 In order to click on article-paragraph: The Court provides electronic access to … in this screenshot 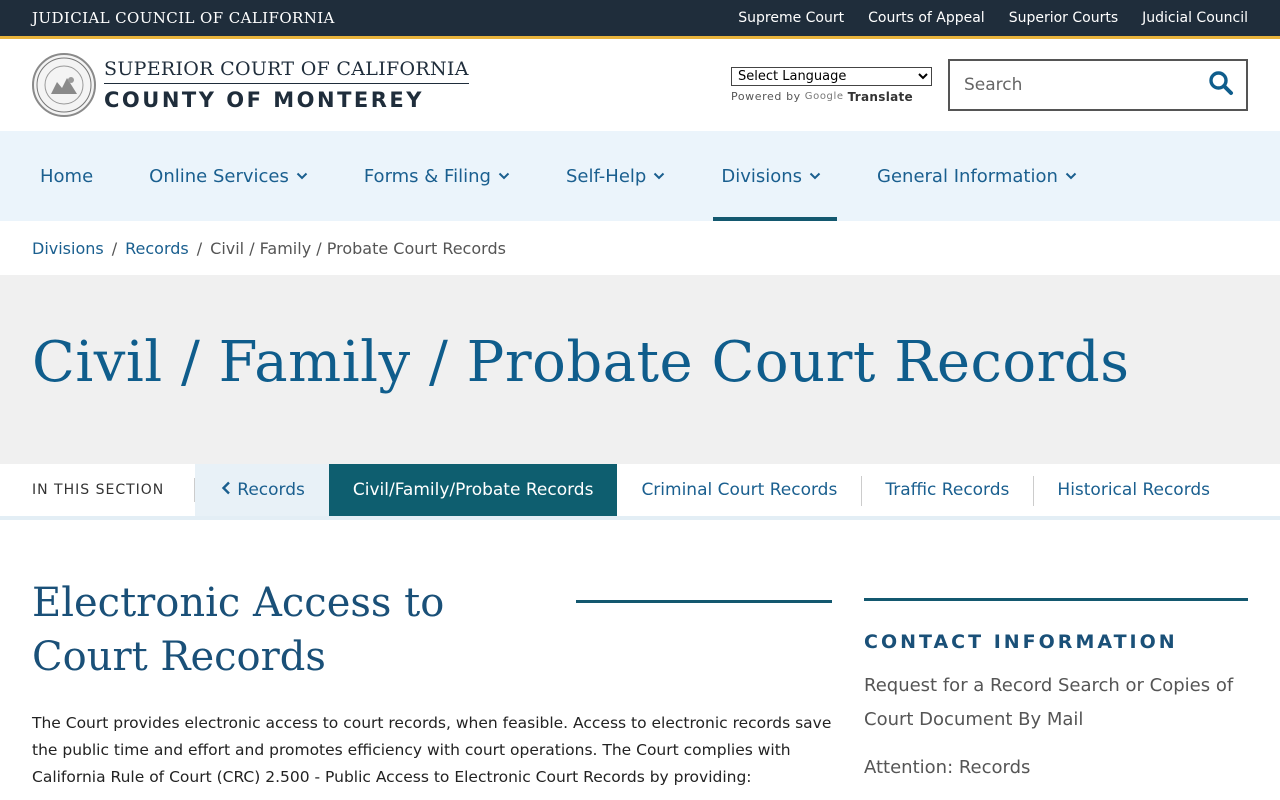, I will do `click(432, 750)`.